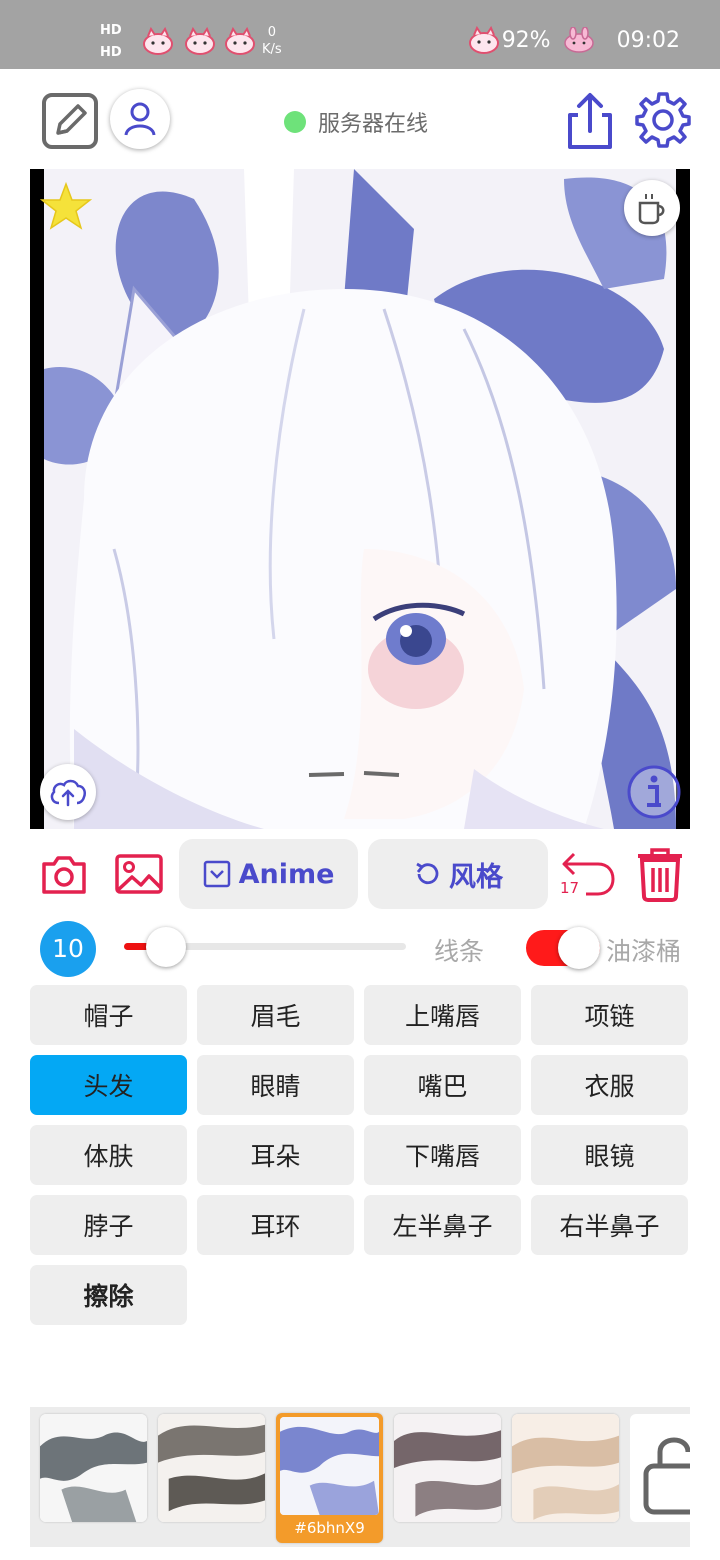 The image size is (720, 1560). What do you see at coordinates (64, 874) in the screenshot?
I see `camera-icon` at bounding box center [64, 874].